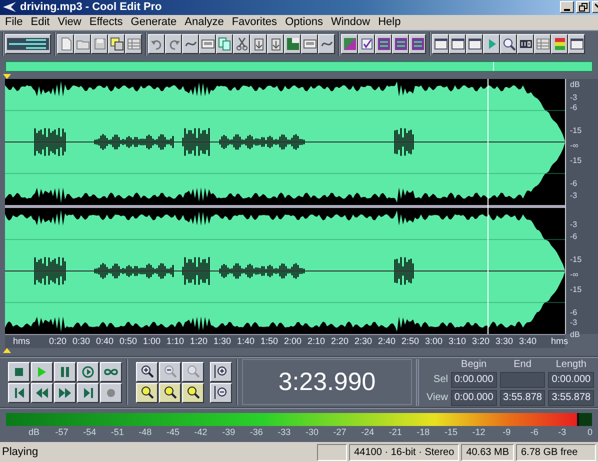  What do you see at coordinates (304, 22) in the screenshot?
I see `menu-item: Options` at bounding box center [304, 22].